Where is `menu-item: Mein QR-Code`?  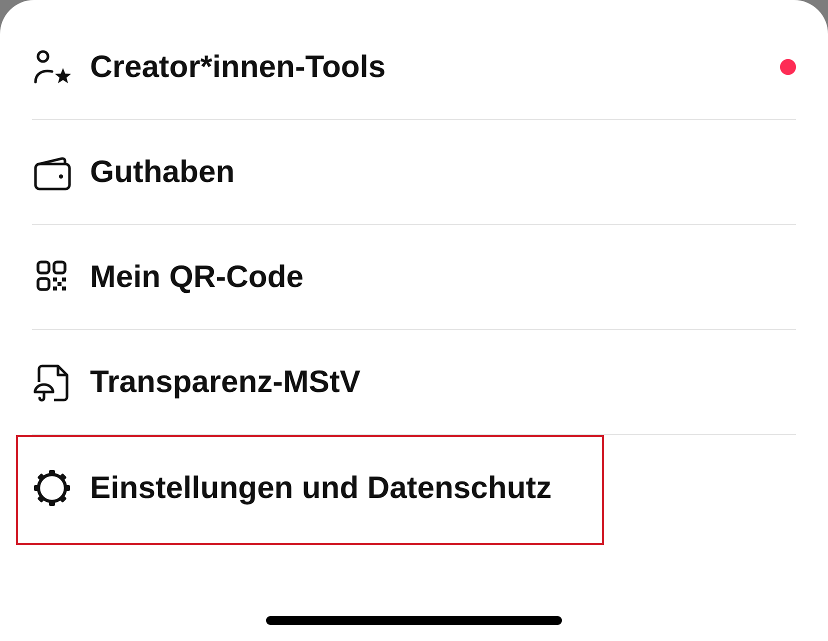
menu-item: Mein QR-Code is located at coordinates (168, 277).